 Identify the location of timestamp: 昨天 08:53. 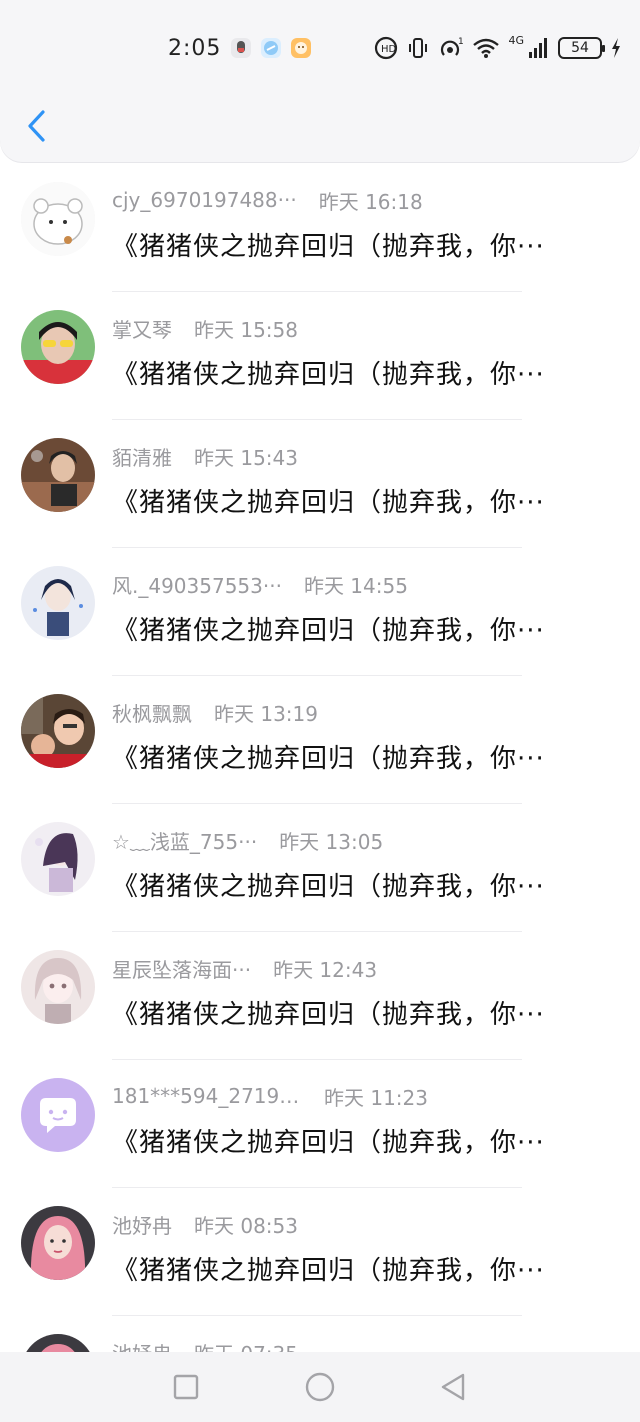
(246, 1225).